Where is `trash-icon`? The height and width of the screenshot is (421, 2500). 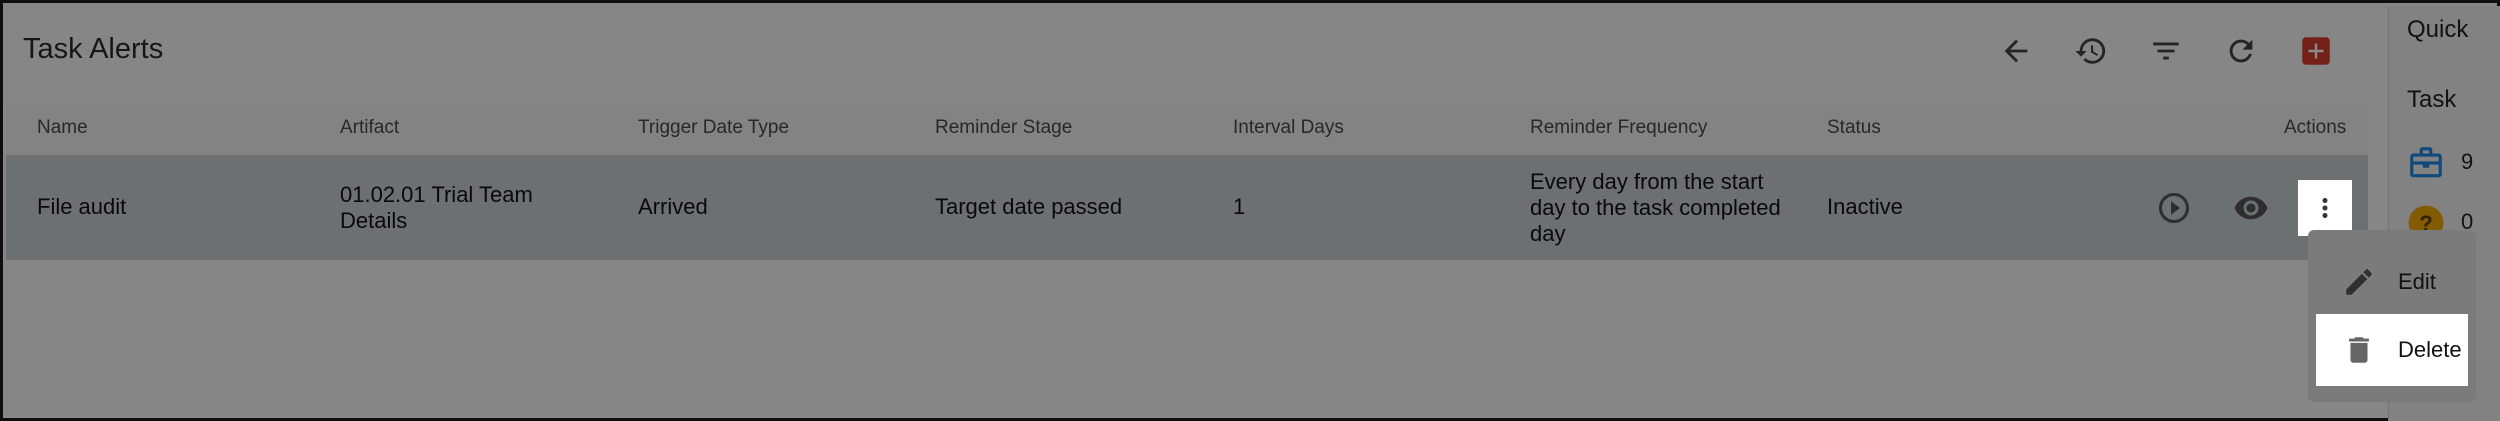
trash-icon is located at coordinates (2359, 350).